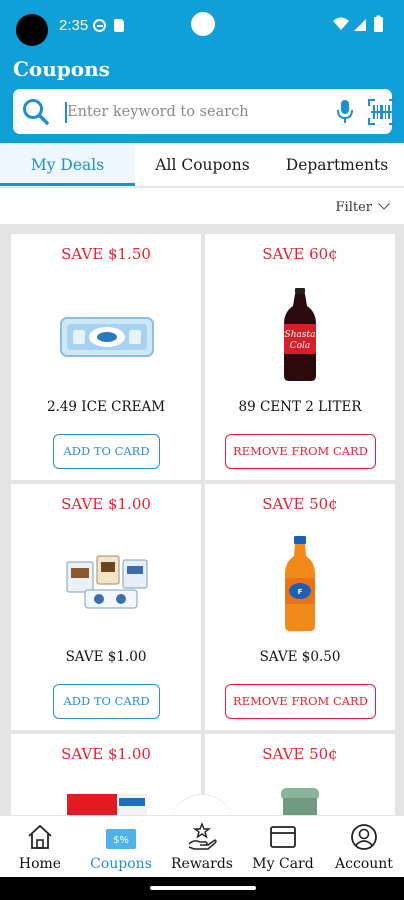 The image size is (404, 900). I want to click on svg-text: Cola, so click(300, 346).